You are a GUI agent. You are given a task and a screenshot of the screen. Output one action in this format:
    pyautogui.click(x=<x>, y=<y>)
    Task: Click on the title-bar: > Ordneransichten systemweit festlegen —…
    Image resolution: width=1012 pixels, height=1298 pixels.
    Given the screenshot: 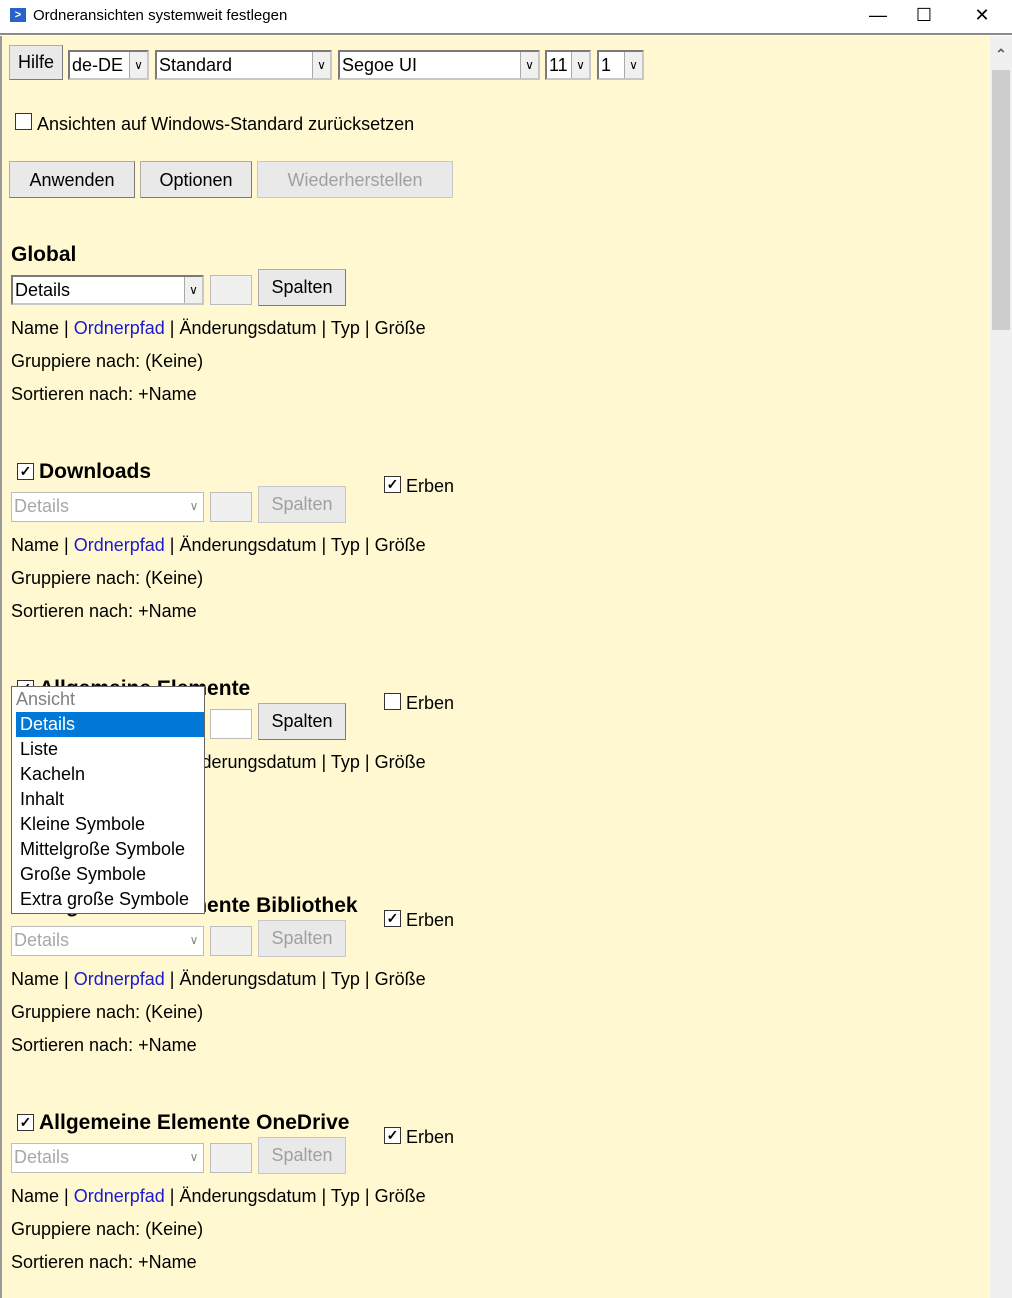 What is the action you would take?
    pyautogui.click(x=506, y=17)
    